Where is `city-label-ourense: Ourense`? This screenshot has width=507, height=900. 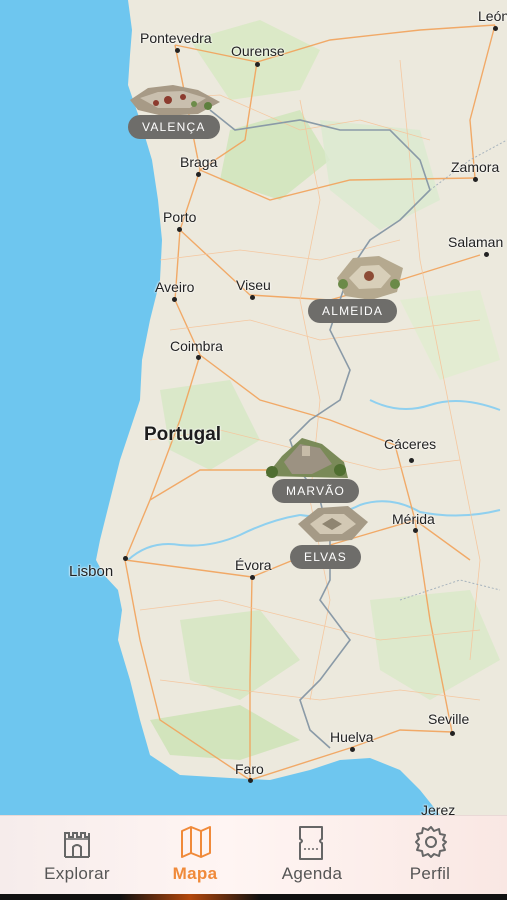
city-label-ourense: Ourense is located at coordinates (258, 51).